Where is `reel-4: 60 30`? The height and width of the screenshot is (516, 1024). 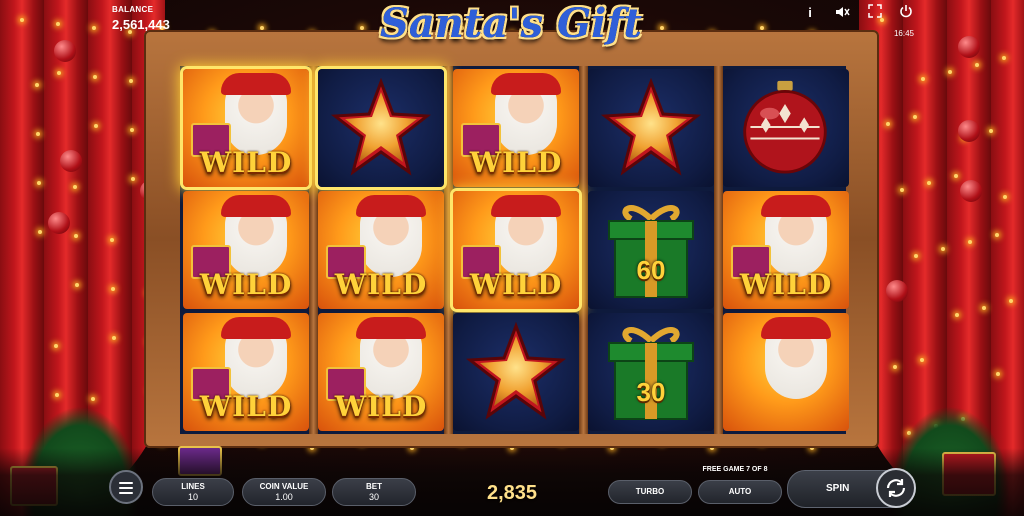
reel-4: 60 30 is located at coordinates (651, 250).